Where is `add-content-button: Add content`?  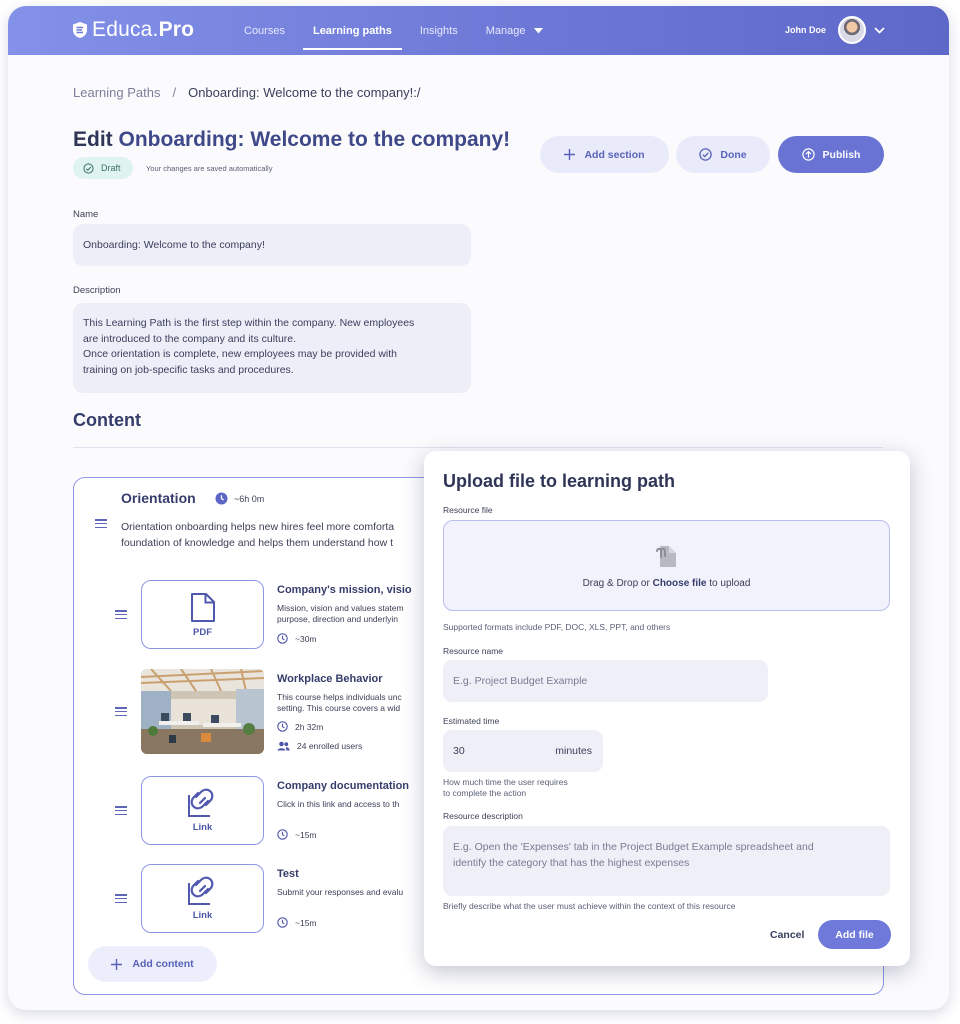 add-content-button: Add content is located at coordinates (152, 964).